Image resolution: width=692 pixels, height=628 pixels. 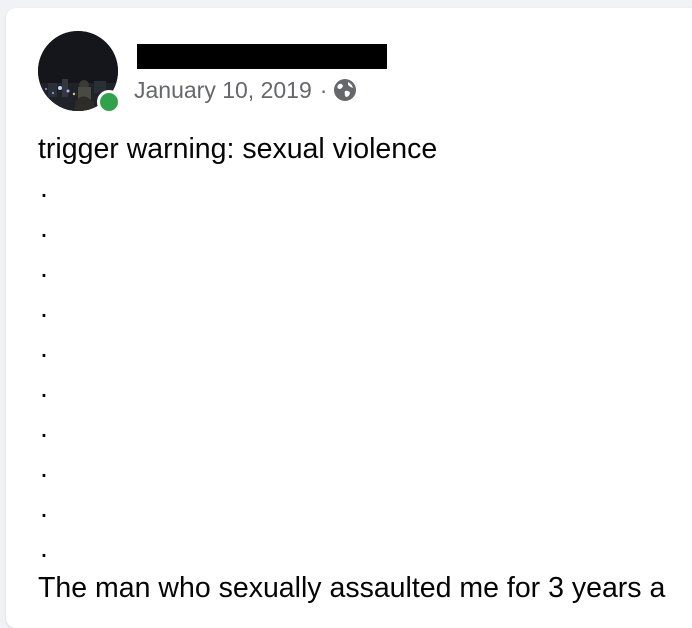 I want to click on post-meta: January 10, 2019 ·, so click(x=245, y=90).